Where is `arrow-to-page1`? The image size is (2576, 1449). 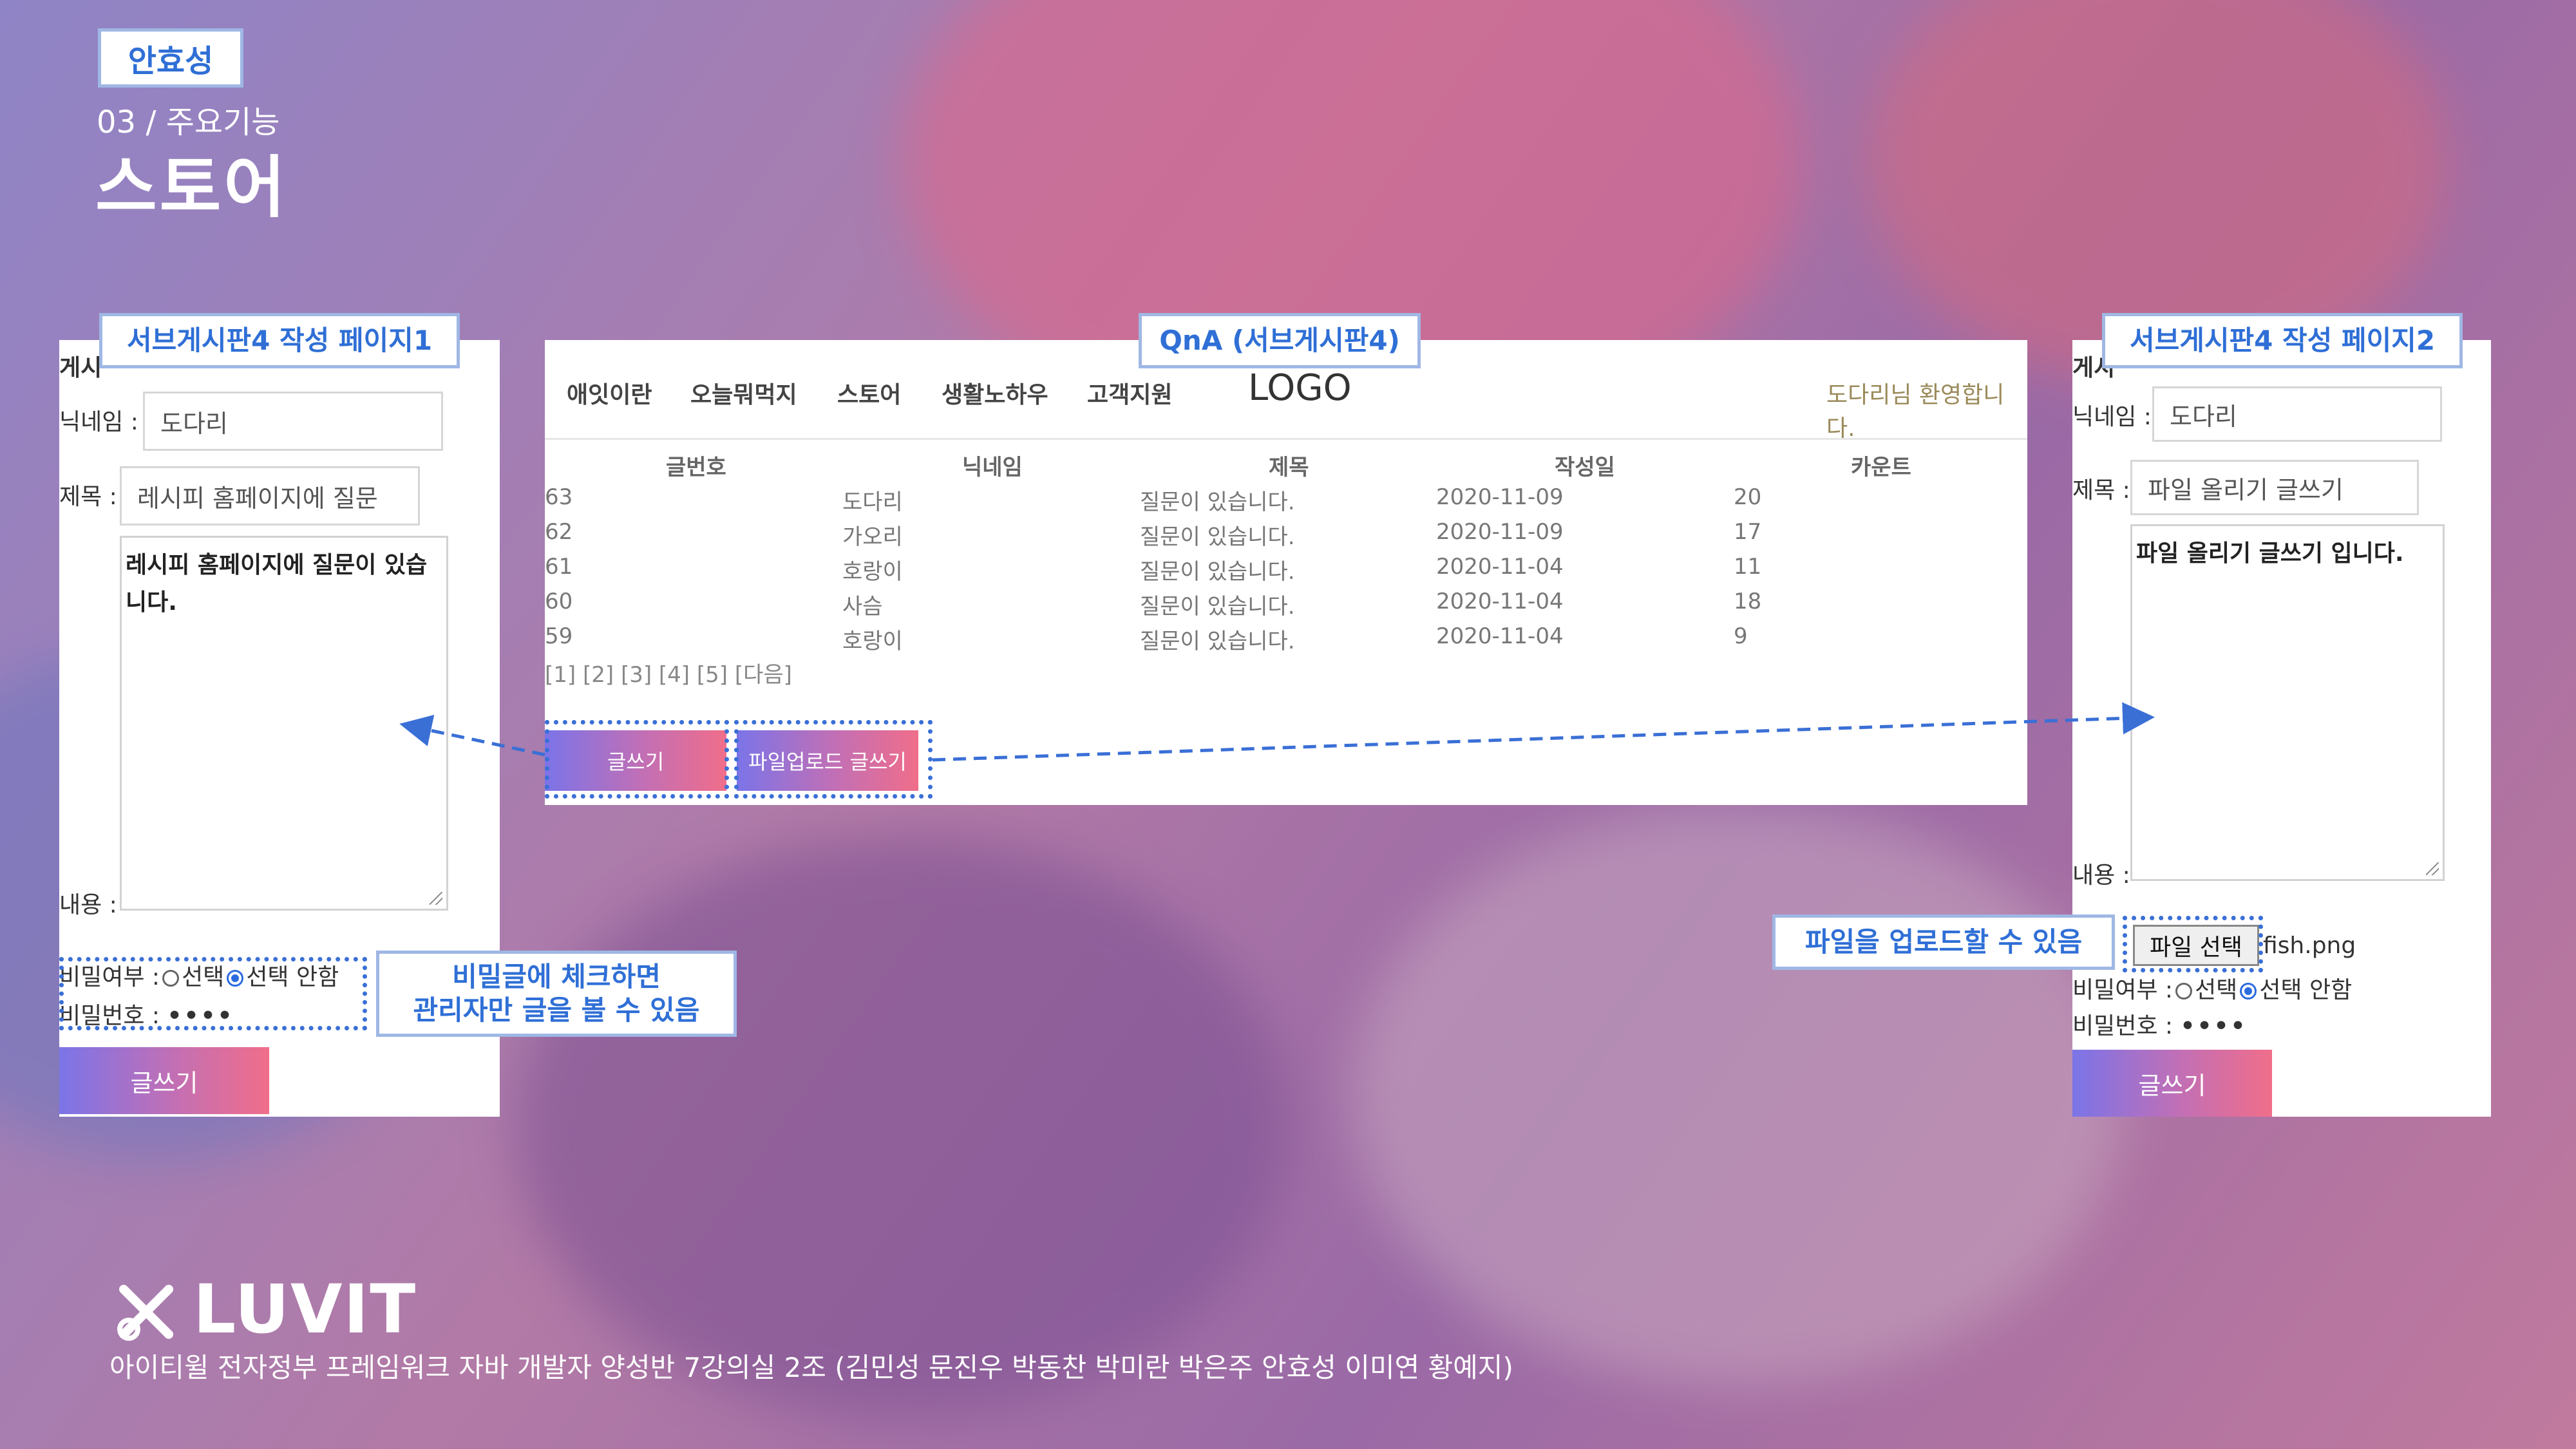
arrow-to-page1 is located at coordinates (472, 735).